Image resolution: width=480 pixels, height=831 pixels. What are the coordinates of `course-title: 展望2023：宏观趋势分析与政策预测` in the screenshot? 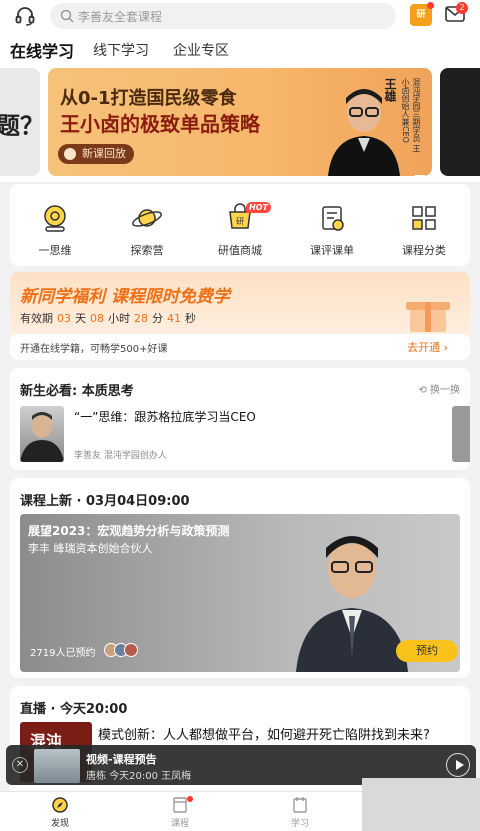 It's located at (129, 531).